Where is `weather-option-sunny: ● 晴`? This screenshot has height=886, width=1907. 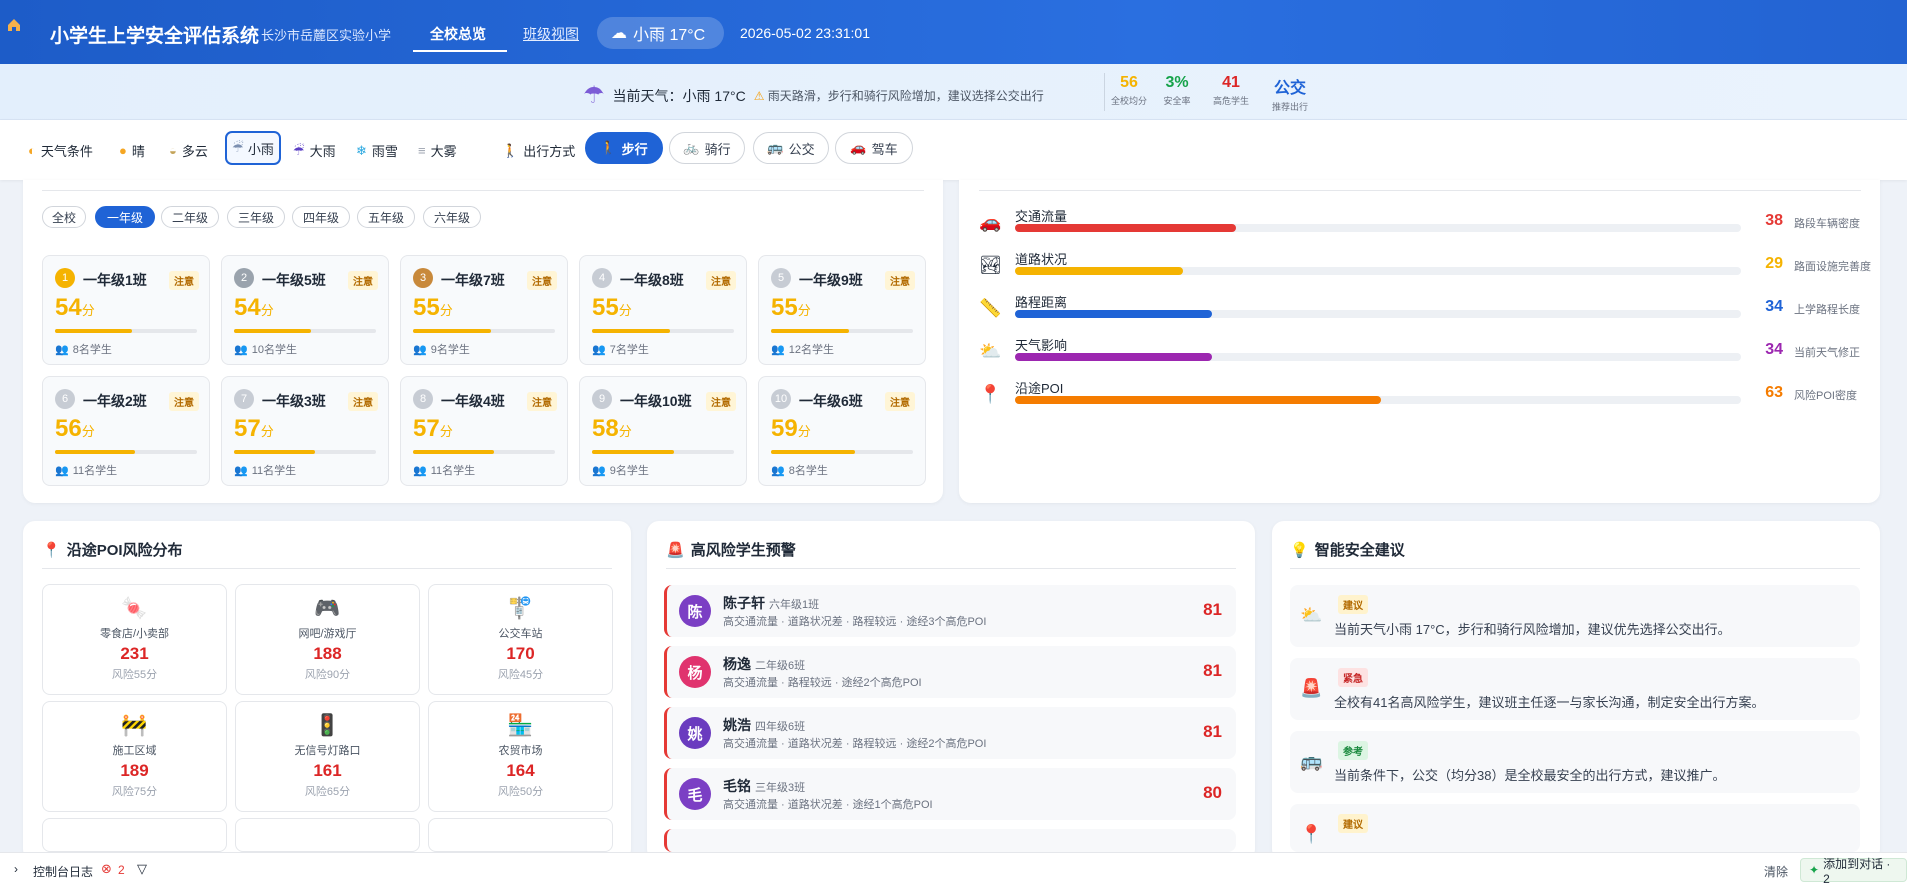
weather-option-sunny: ● 晴 is located at coordinates (132, 150).